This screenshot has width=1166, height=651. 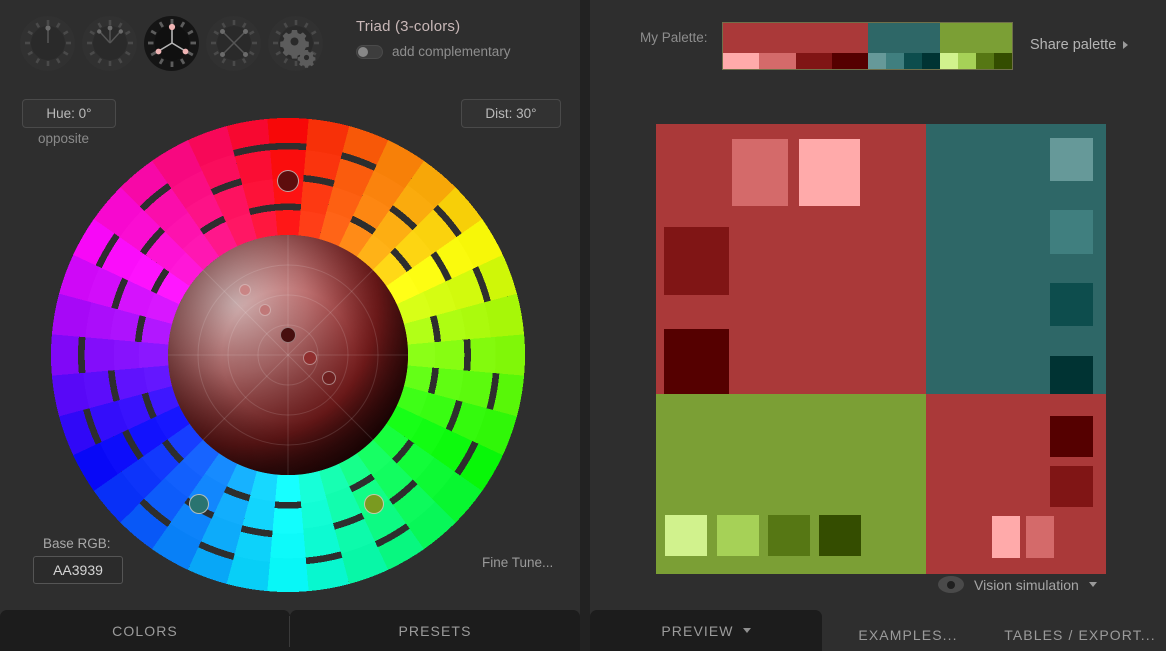 What do you see at coordinates (47, 43) in the screenshot?
I see `mono-scheme-icon` at bounding box center [47, 43].